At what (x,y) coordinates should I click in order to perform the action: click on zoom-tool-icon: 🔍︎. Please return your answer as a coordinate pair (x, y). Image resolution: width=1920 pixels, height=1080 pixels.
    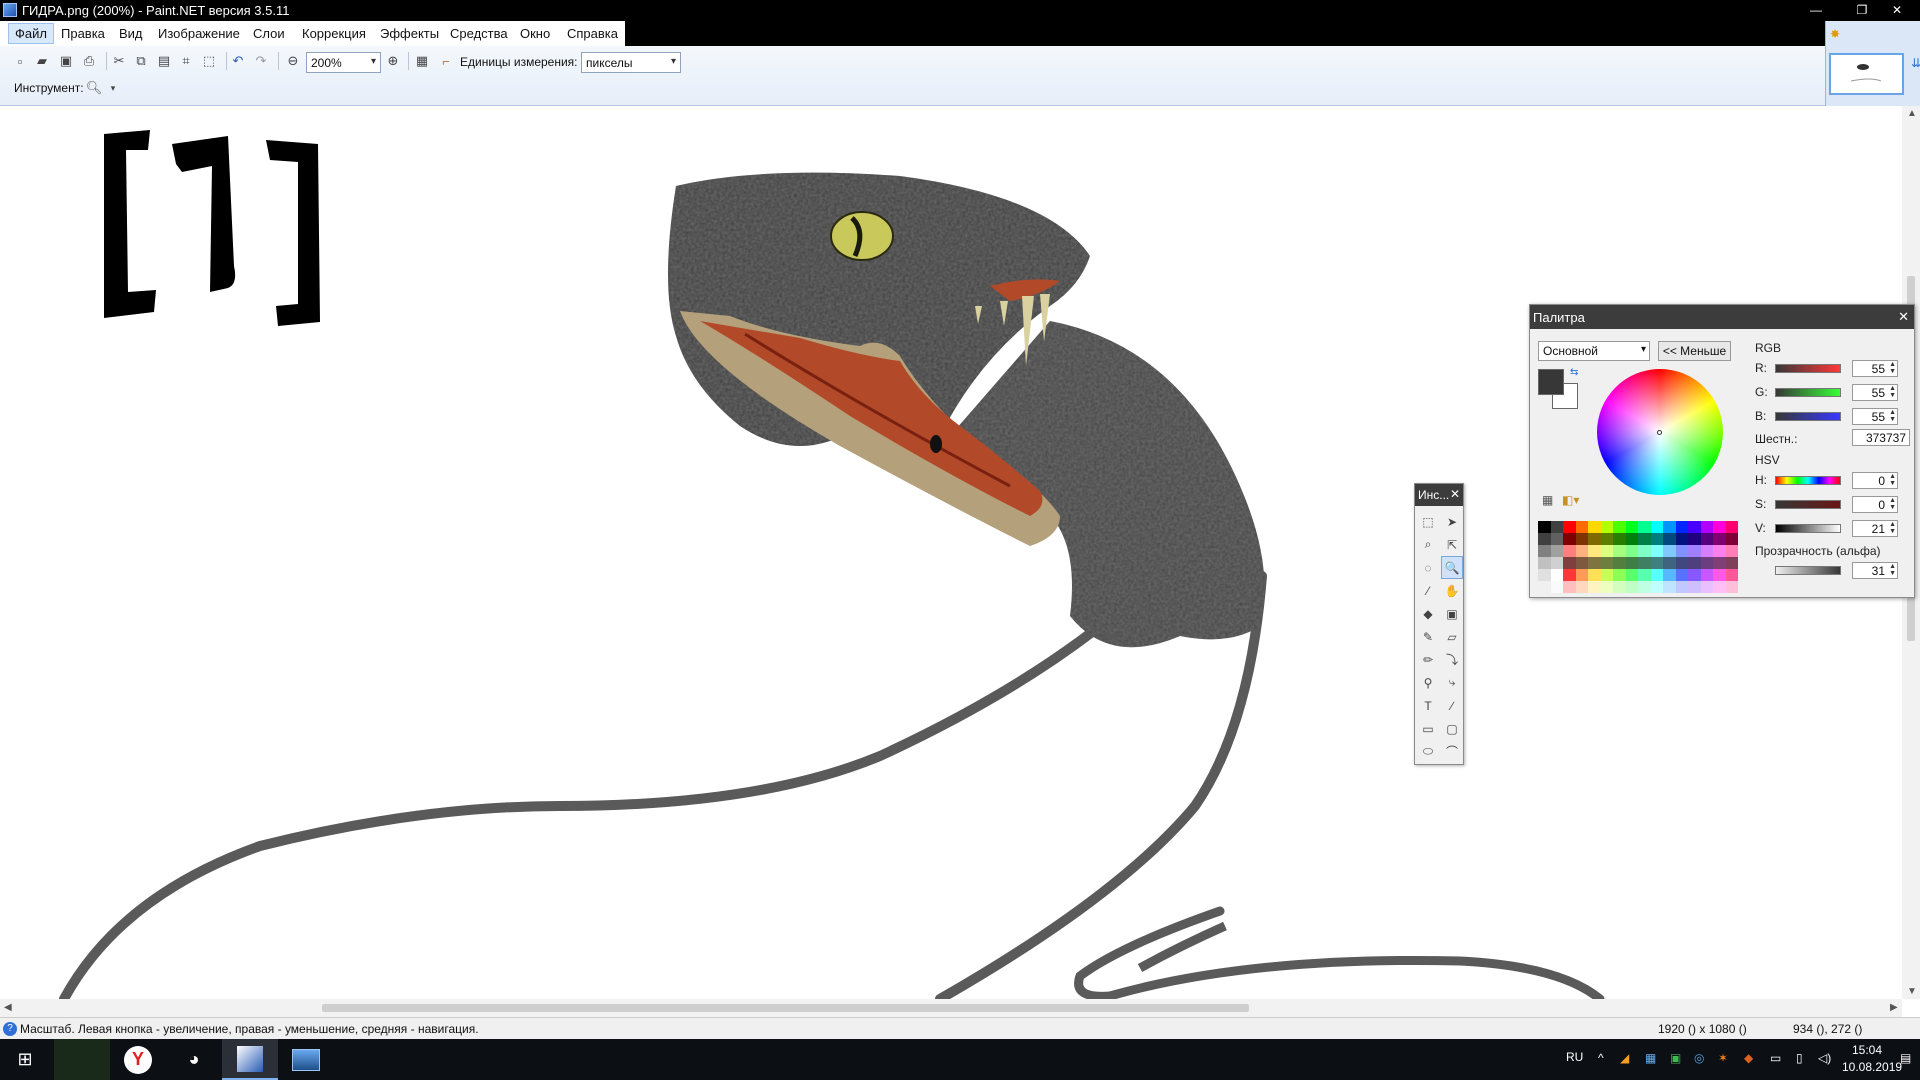
    Looking at the image, I should click on (94, 88).